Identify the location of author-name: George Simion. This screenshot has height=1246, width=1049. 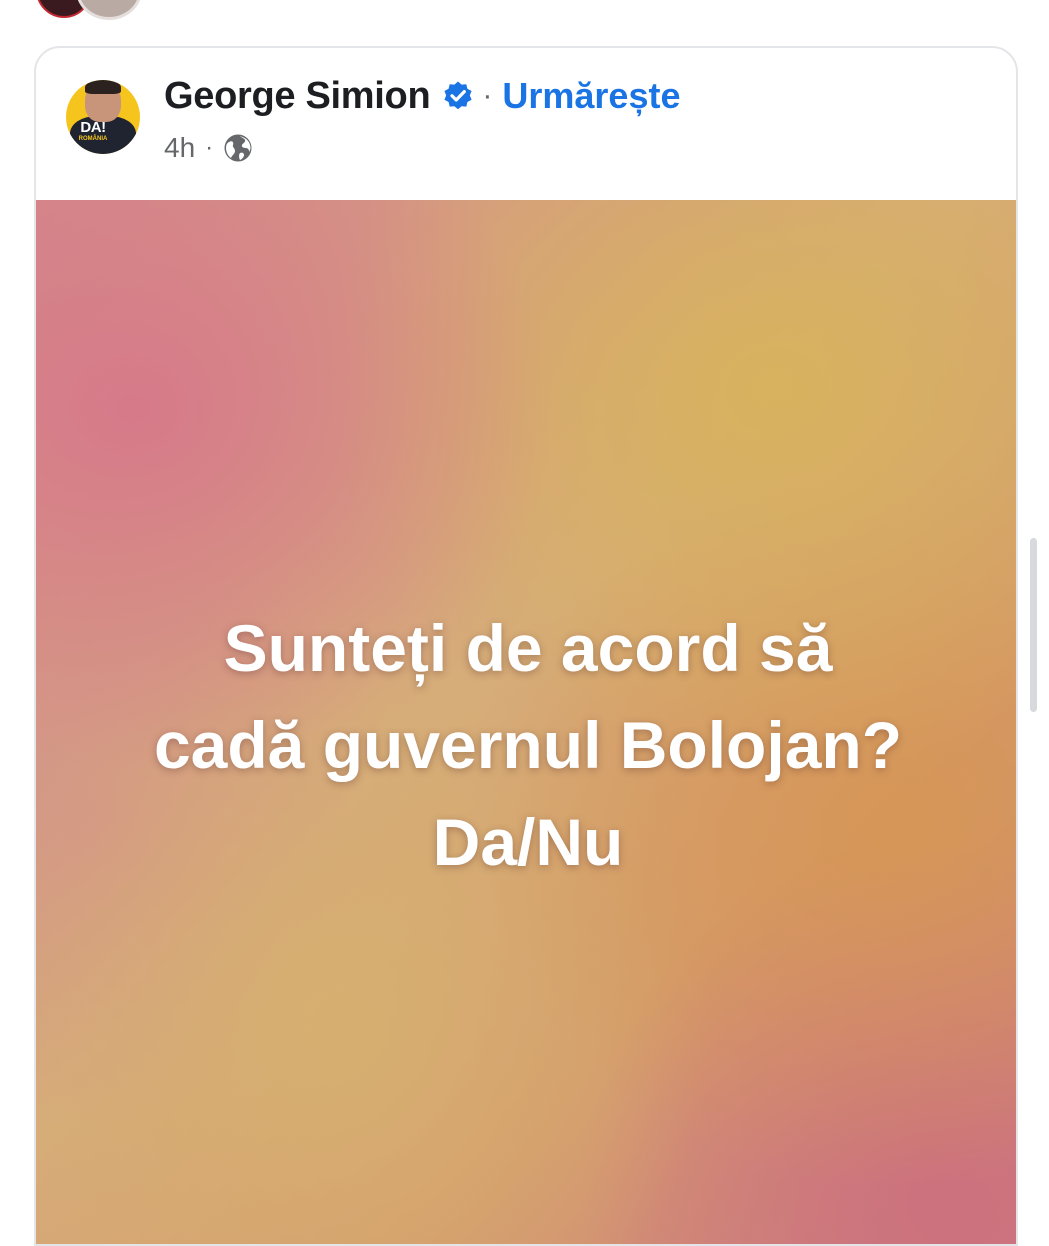
(297, 96).